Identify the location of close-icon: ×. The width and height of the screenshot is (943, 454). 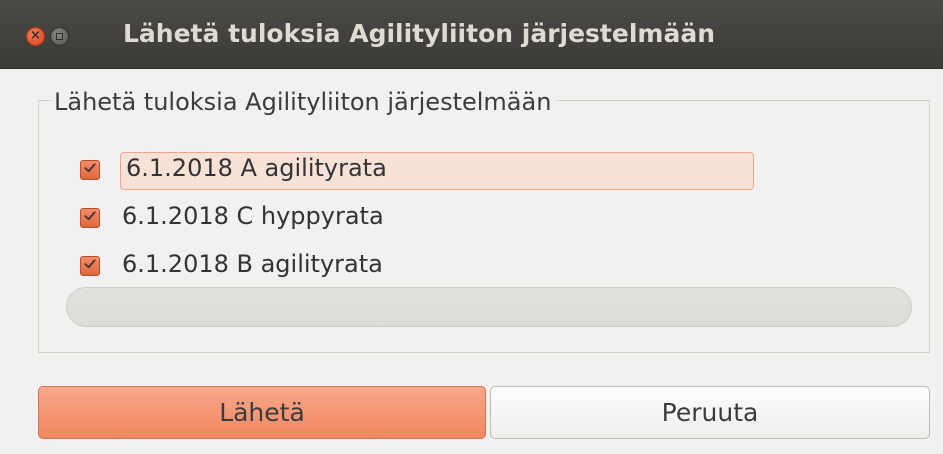
(35, 35).